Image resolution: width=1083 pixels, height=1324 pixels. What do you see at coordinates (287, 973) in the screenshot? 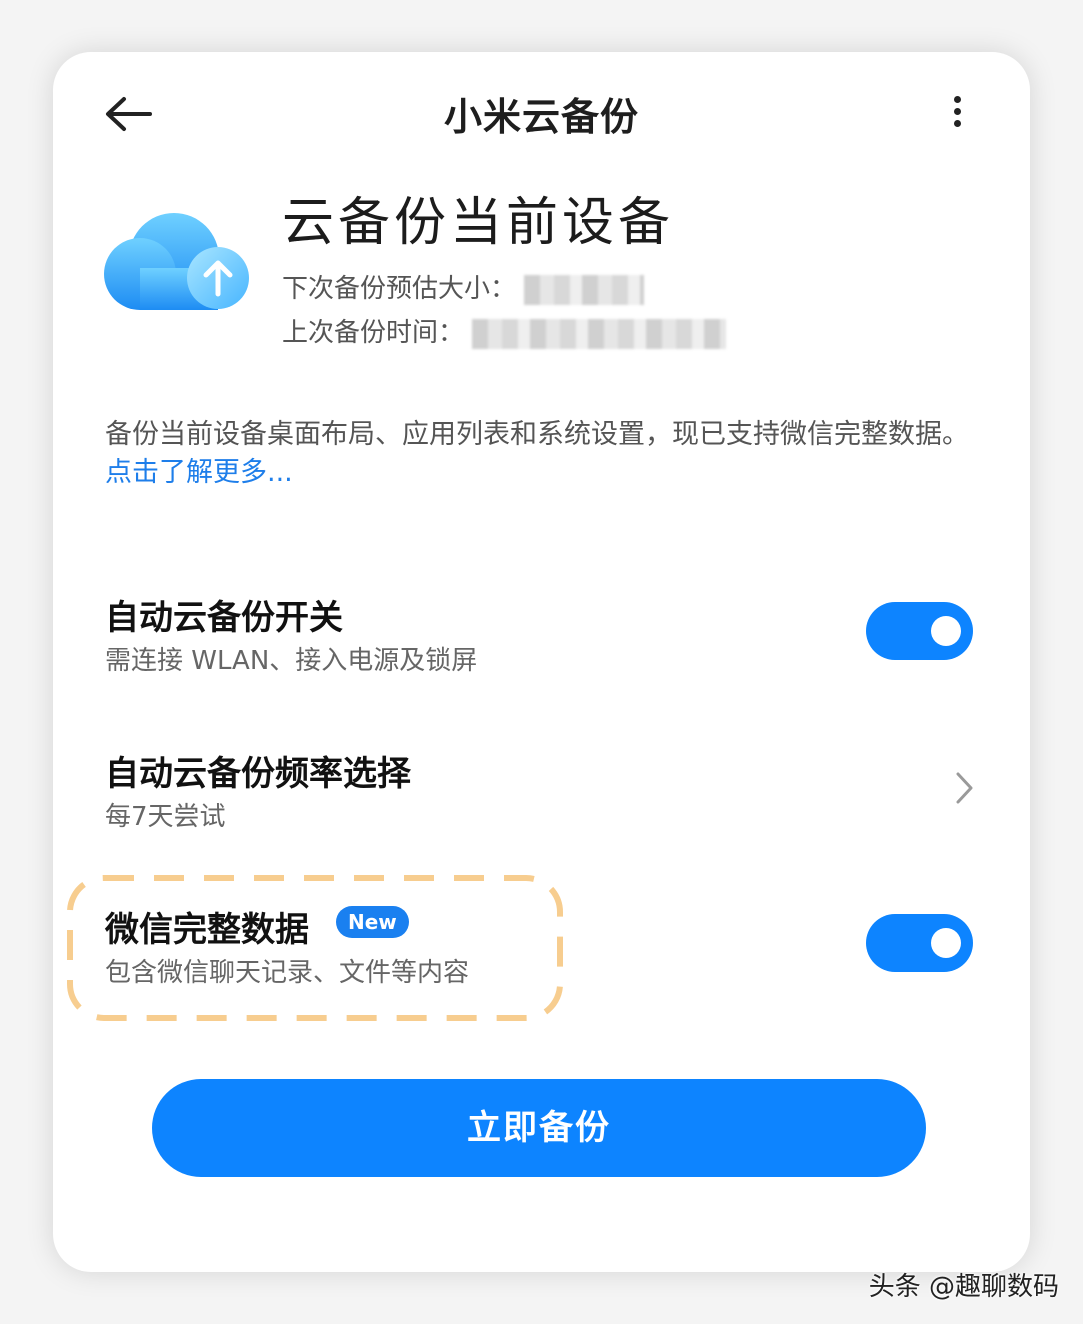
I see `wechat-subtitle: 包含微信聊天记录、文件等内容` at bounding box center [287, 973].